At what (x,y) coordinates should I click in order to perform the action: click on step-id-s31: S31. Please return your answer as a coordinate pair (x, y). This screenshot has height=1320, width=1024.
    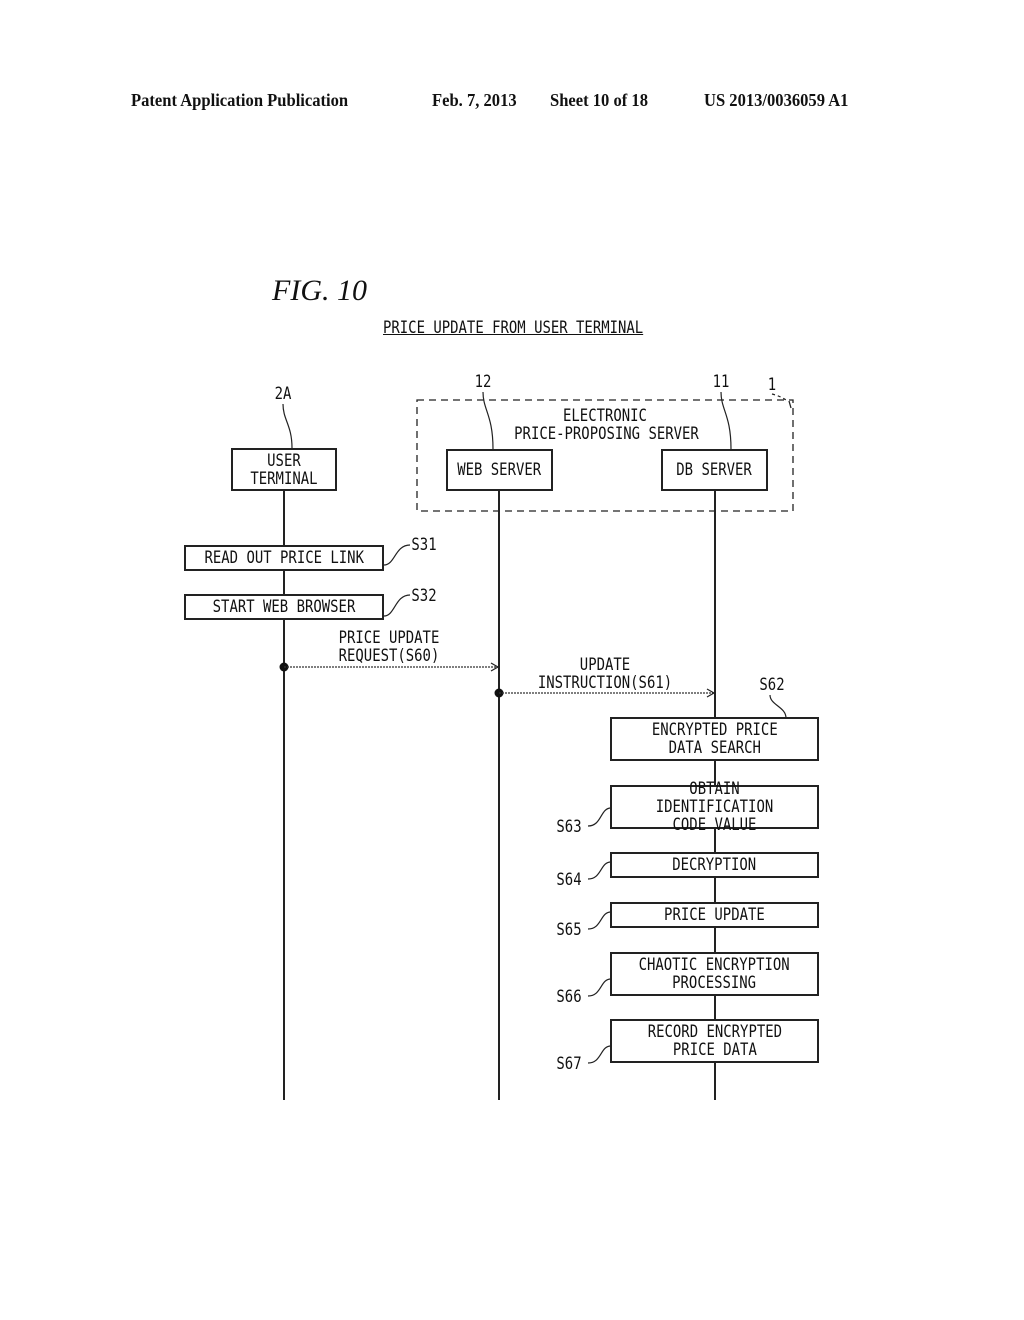
    Looking at the image, I should click on (424, 545).